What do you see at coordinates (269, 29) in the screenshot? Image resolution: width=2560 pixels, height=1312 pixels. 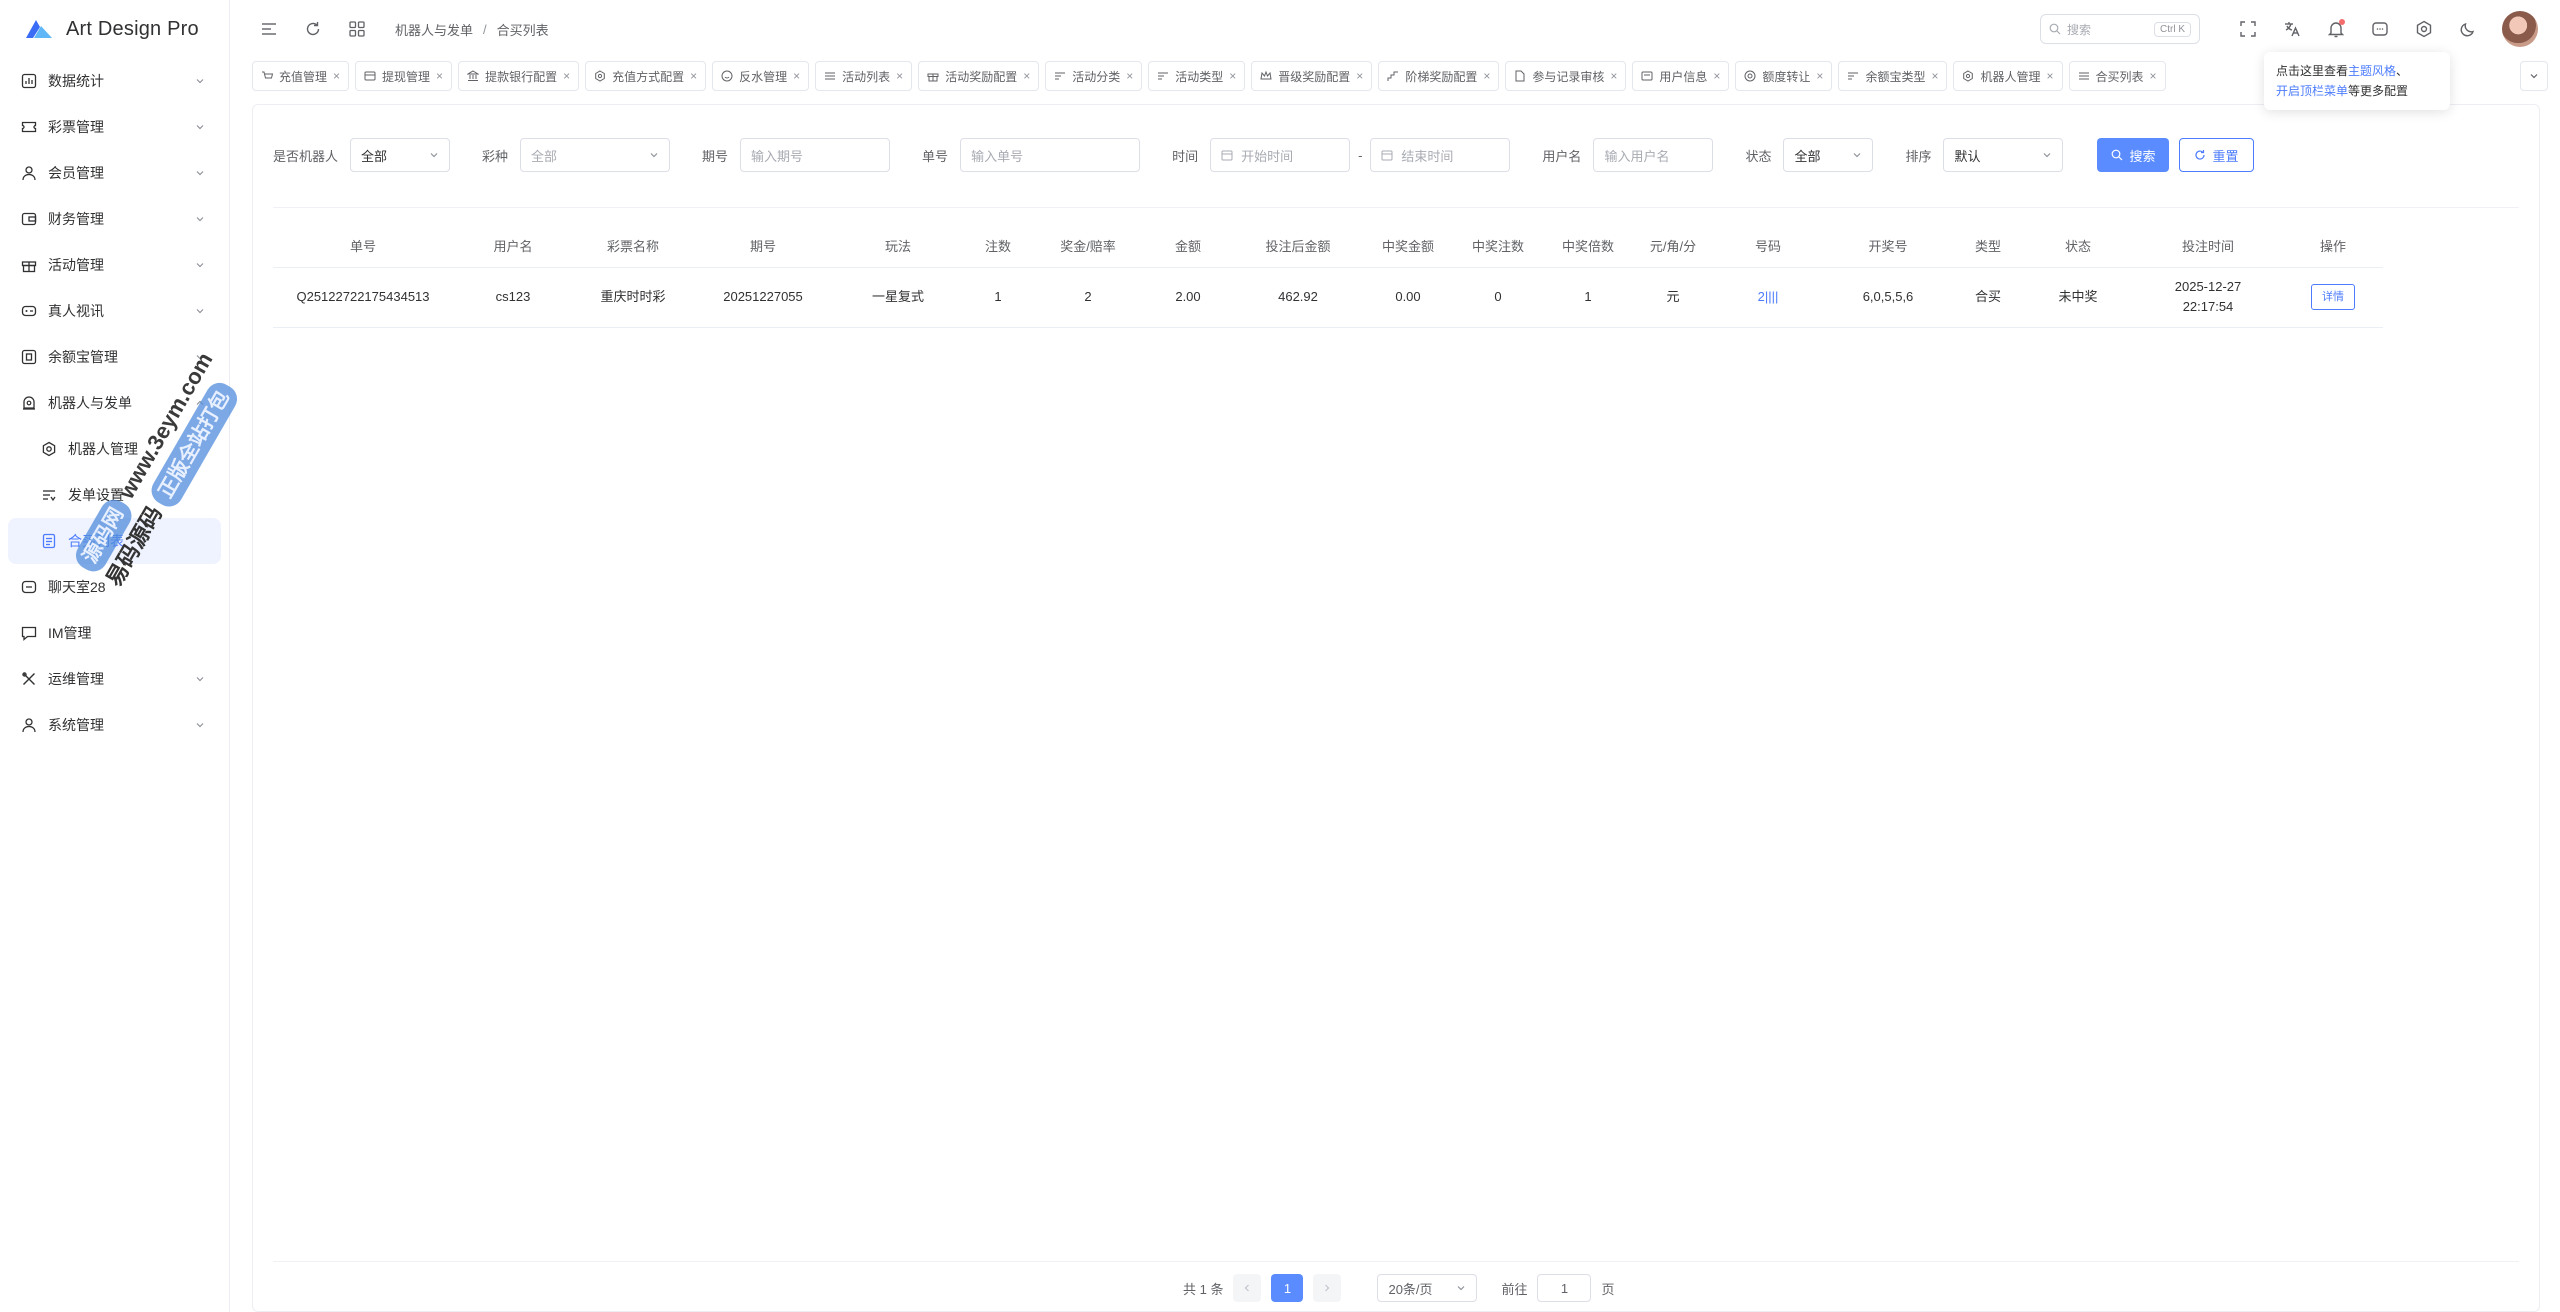 I see `menu-toggle-button` at bounding box center [269, 29].